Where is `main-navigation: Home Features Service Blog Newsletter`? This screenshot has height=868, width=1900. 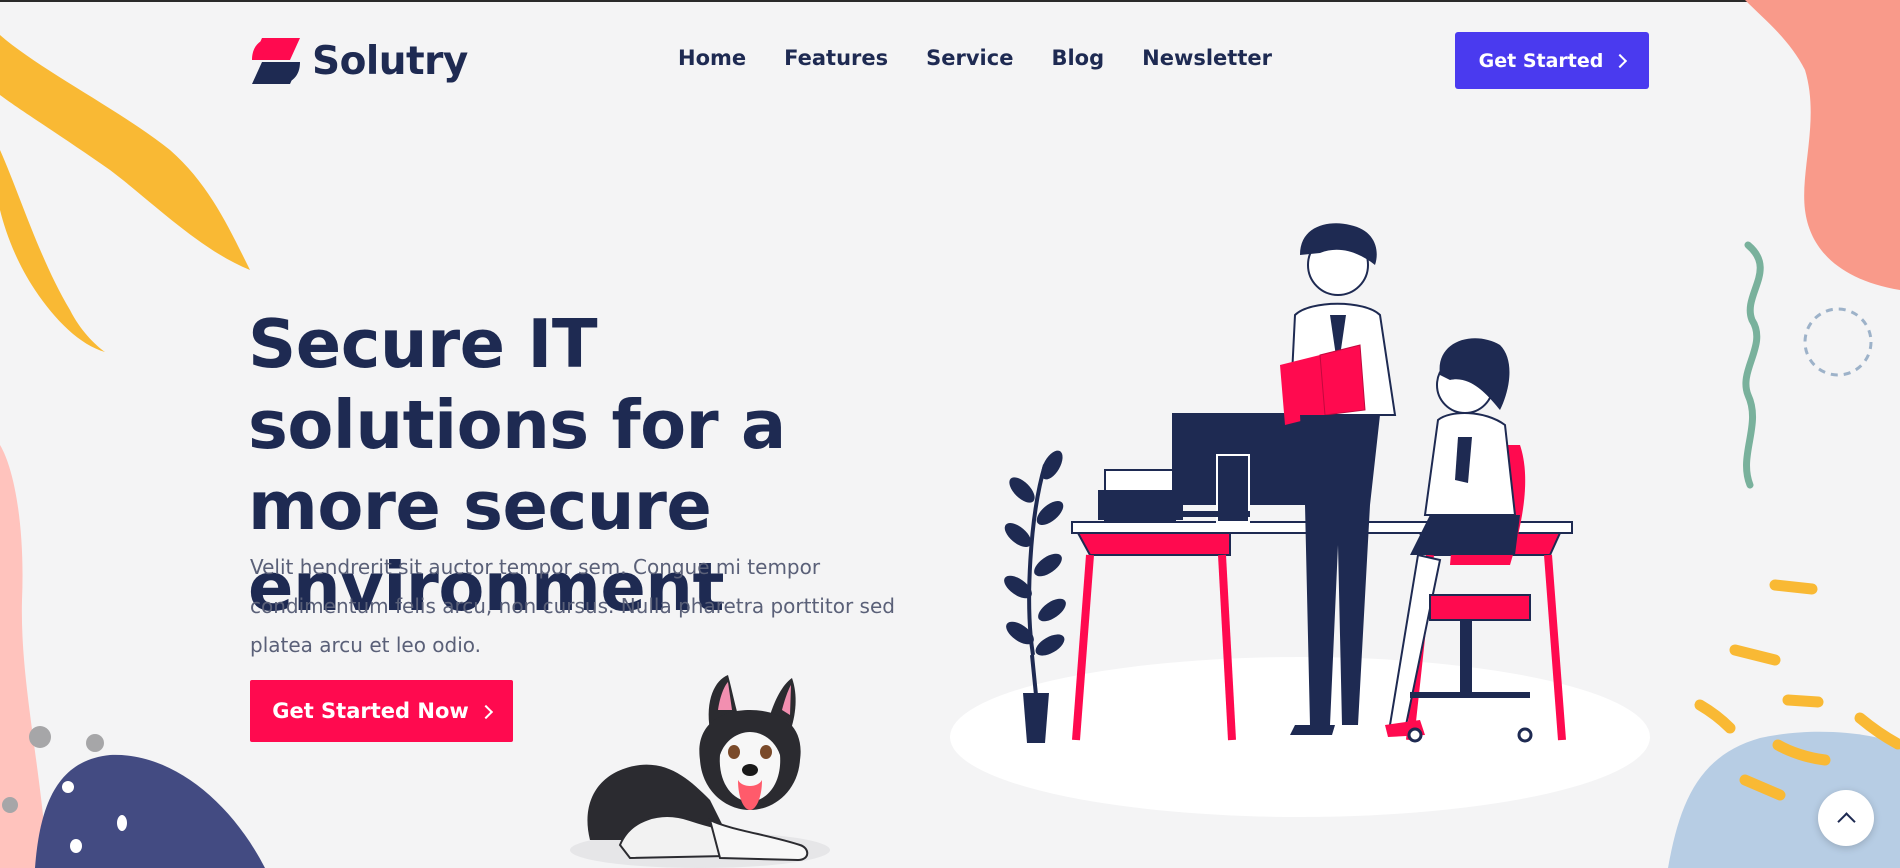 main-navigation: Home Features Service Blog Newsletter is located at coordinates (975, 58).